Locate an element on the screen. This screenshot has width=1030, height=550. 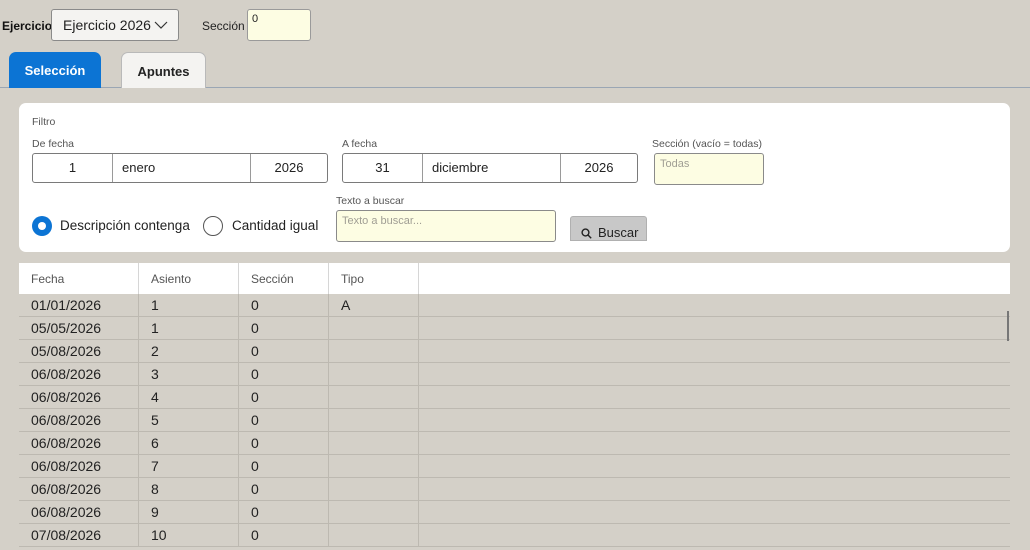
de-fecha-year: 2026 is located at coordinates (288, 168).